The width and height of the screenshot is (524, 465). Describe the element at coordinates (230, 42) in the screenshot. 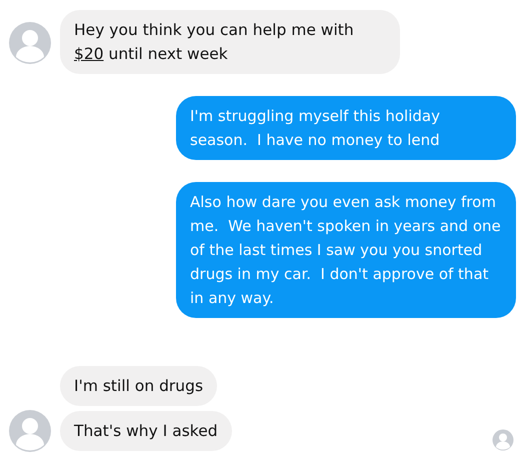

I see `received-message: Hey you think you can help me with $20 until next week` at that location.